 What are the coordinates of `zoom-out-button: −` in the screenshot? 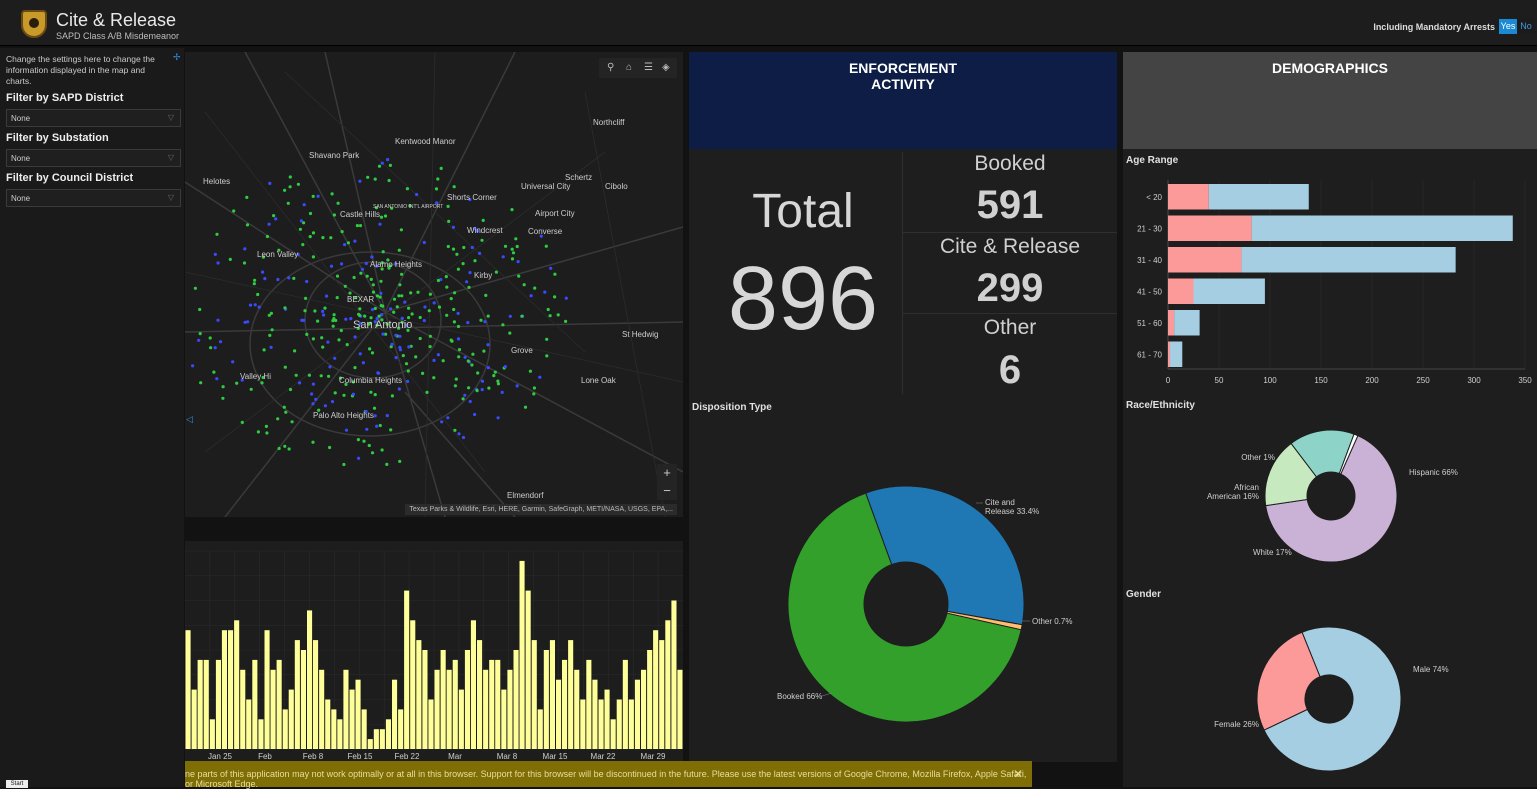 It's located at (667, 491).